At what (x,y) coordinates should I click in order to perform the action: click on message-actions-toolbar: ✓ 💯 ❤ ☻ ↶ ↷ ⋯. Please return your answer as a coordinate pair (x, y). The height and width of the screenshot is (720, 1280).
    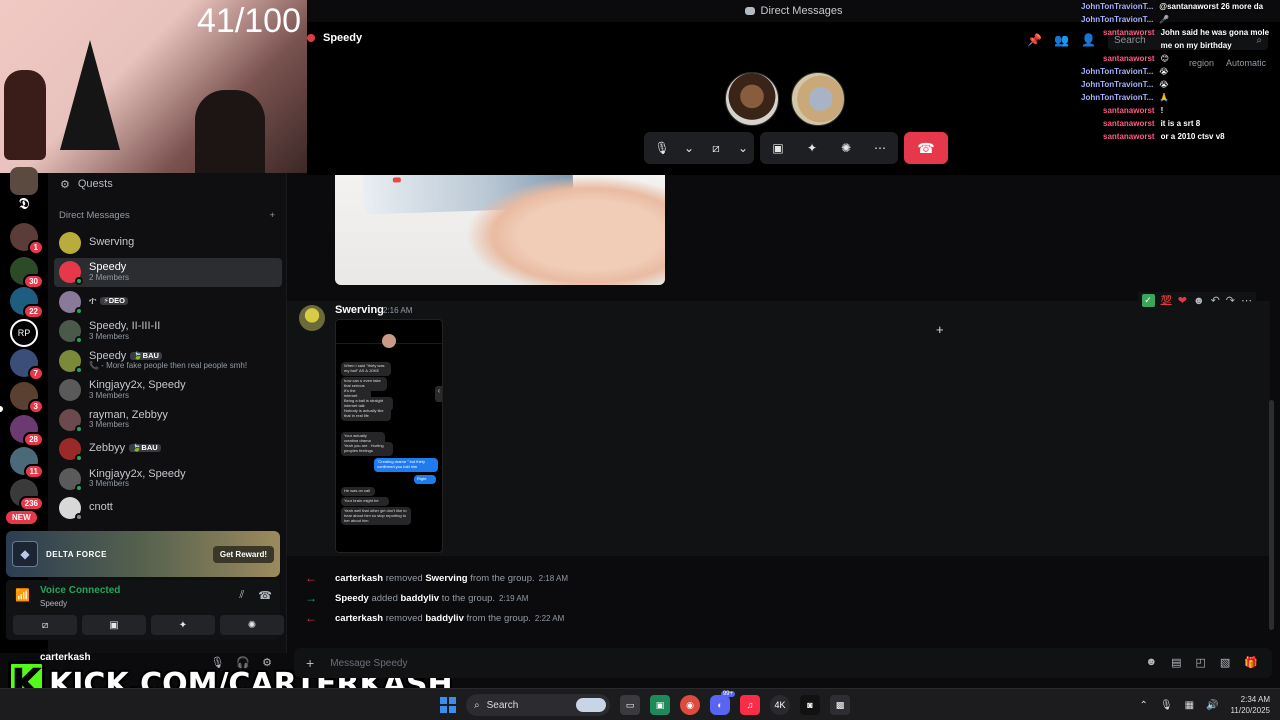
    Looking at the image, I should click on (1196, 300).